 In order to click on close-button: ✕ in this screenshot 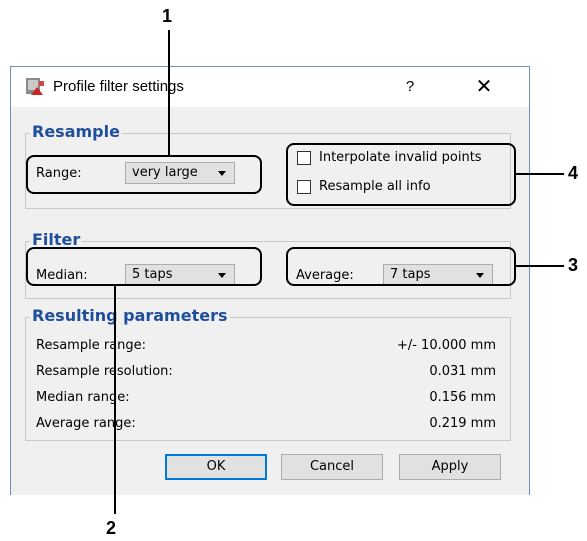, I will do `click(484, 87)`.